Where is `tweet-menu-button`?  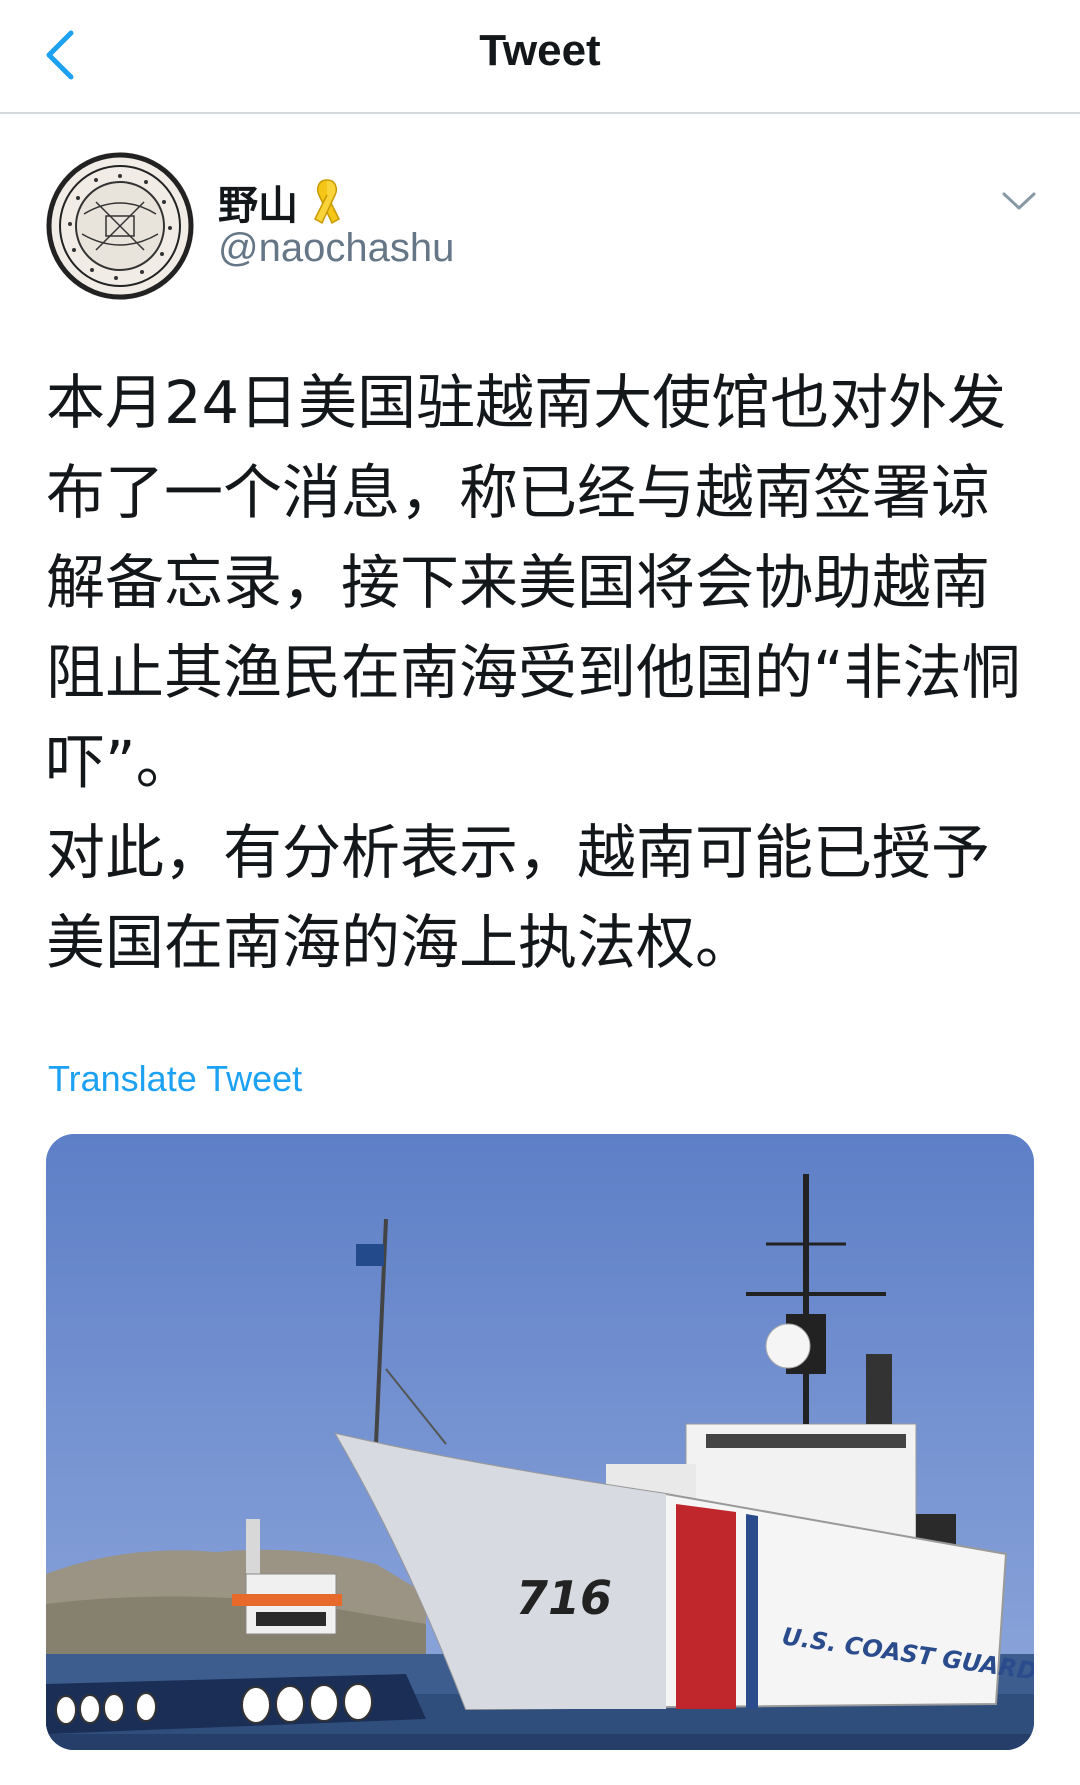
tweet-menu-button is located at coordinates (1019, 202).